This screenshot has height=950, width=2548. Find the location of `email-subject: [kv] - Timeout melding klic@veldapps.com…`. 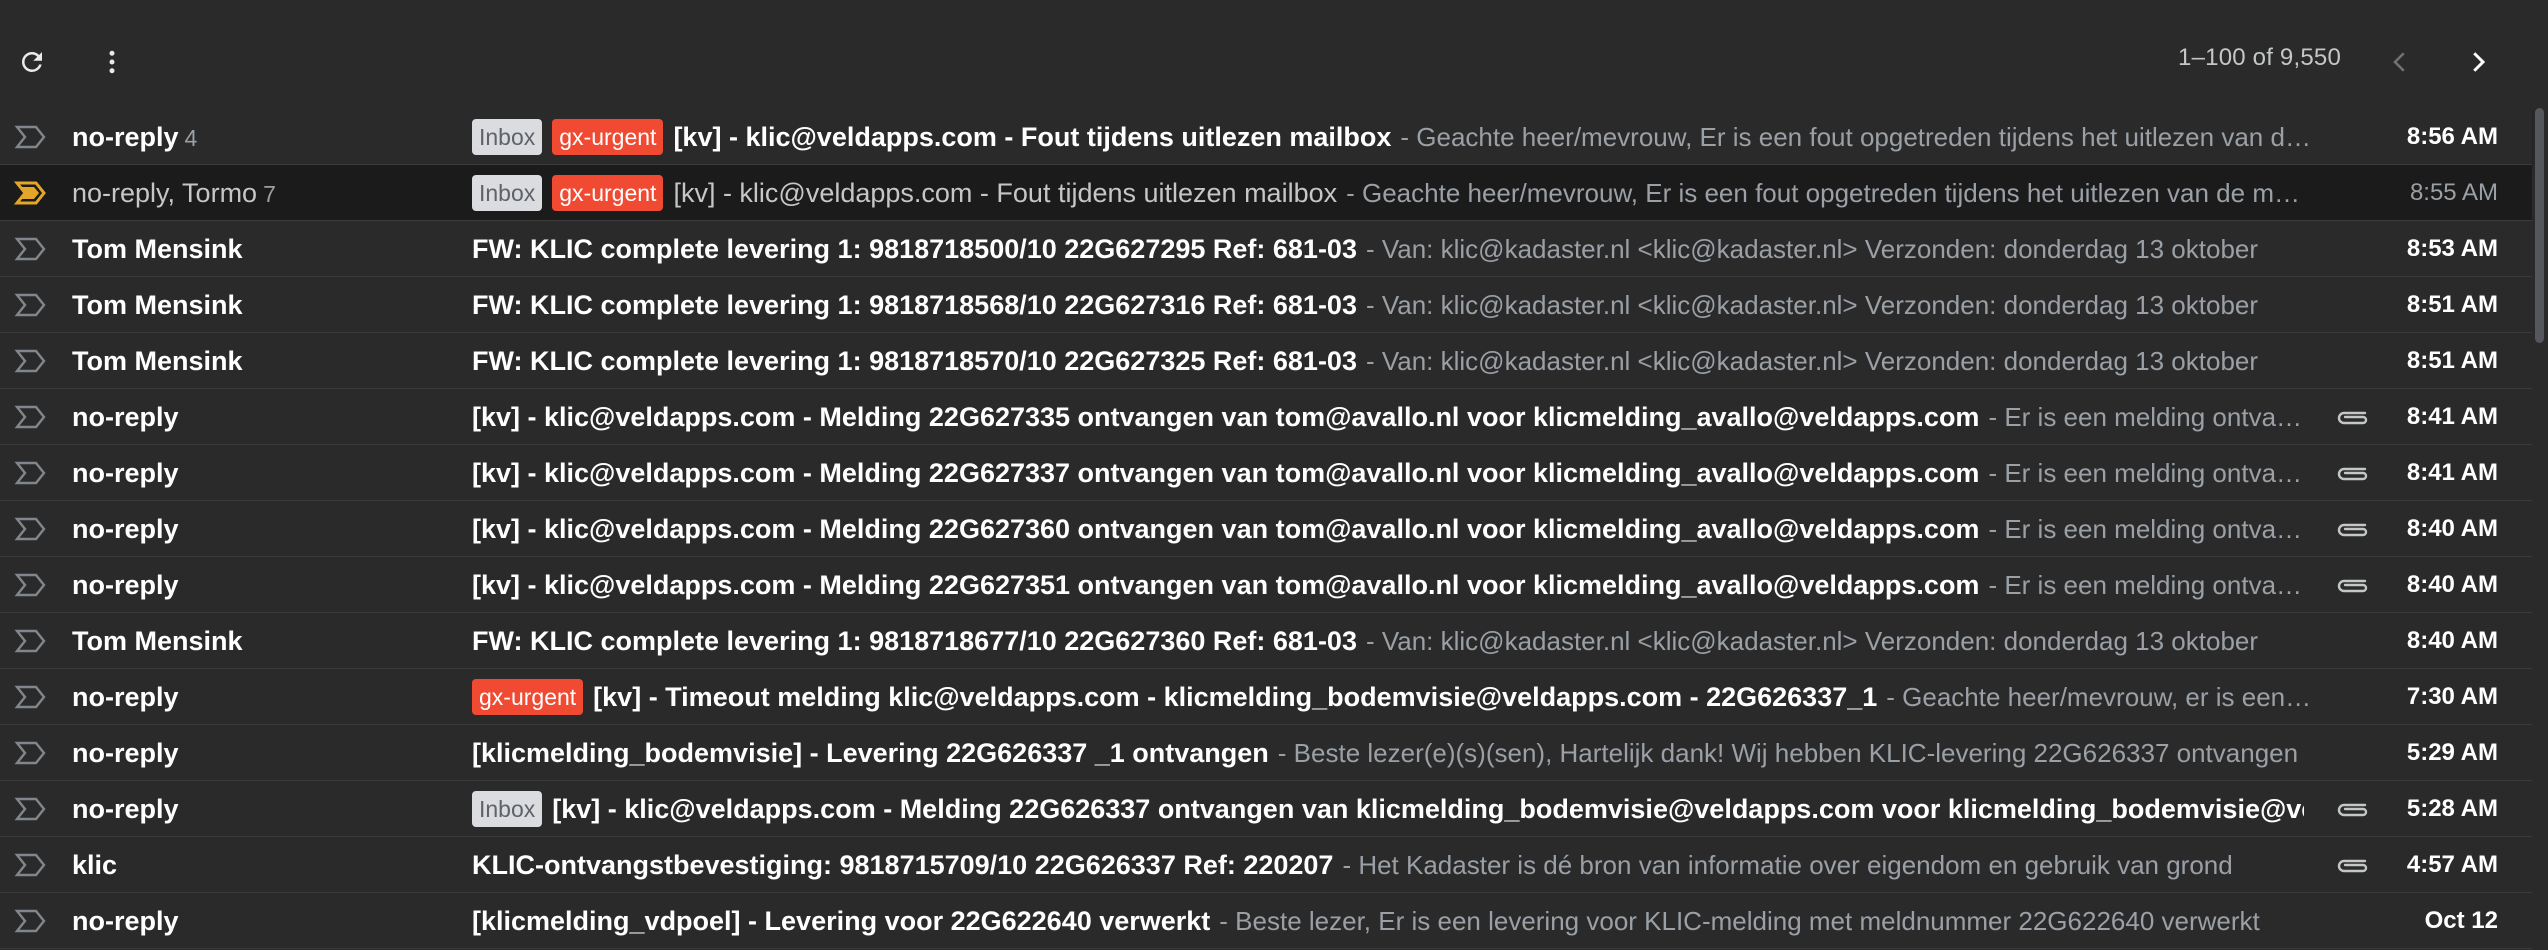

email-subject: [kv] - Timeout melding klic@veldapps.com… is located at coordinates (1235, 696).